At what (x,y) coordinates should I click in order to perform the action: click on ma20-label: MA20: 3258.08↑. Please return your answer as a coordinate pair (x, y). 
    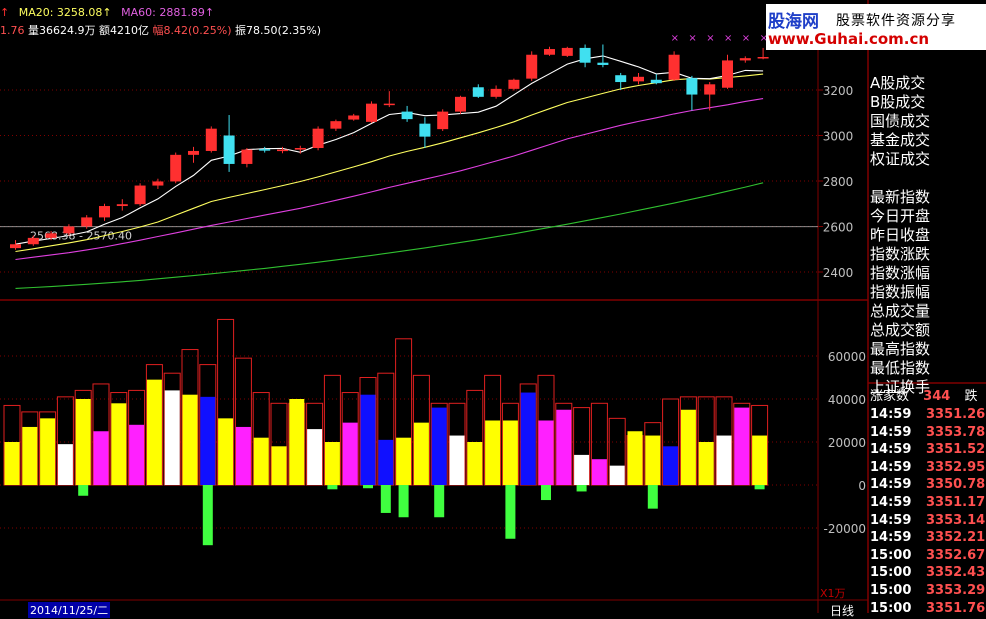
    Looking at the image, I should click on (65, 12).